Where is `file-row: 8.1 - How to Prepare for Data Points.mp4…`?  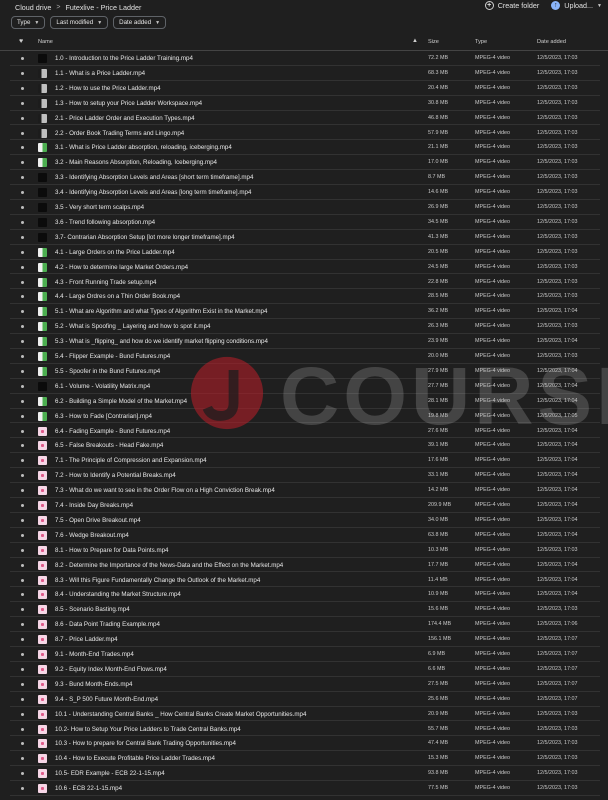
file-row: 8.1 - How to Prepare for Data Points.mp4… is located at coordinates (304, 550).